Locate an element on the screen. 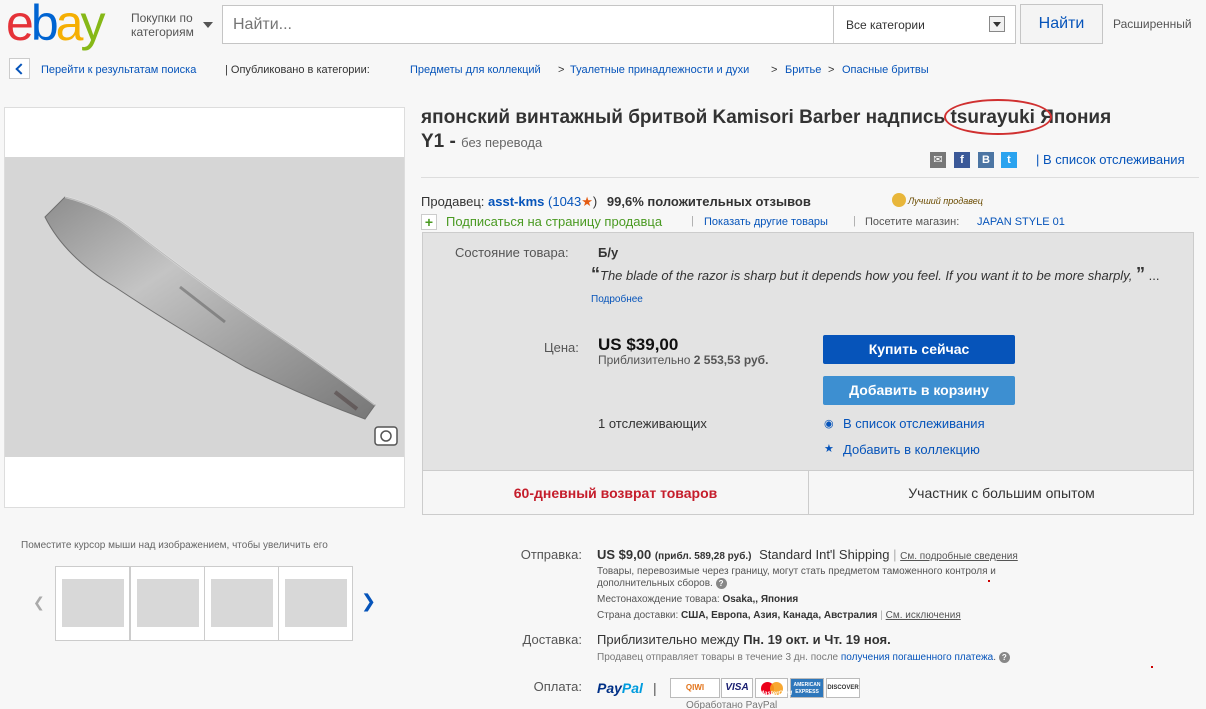 The width and height of the screenshot is (1206, 709). watchers-count: 1 отслеживающих is located at coordinates (652, 423).